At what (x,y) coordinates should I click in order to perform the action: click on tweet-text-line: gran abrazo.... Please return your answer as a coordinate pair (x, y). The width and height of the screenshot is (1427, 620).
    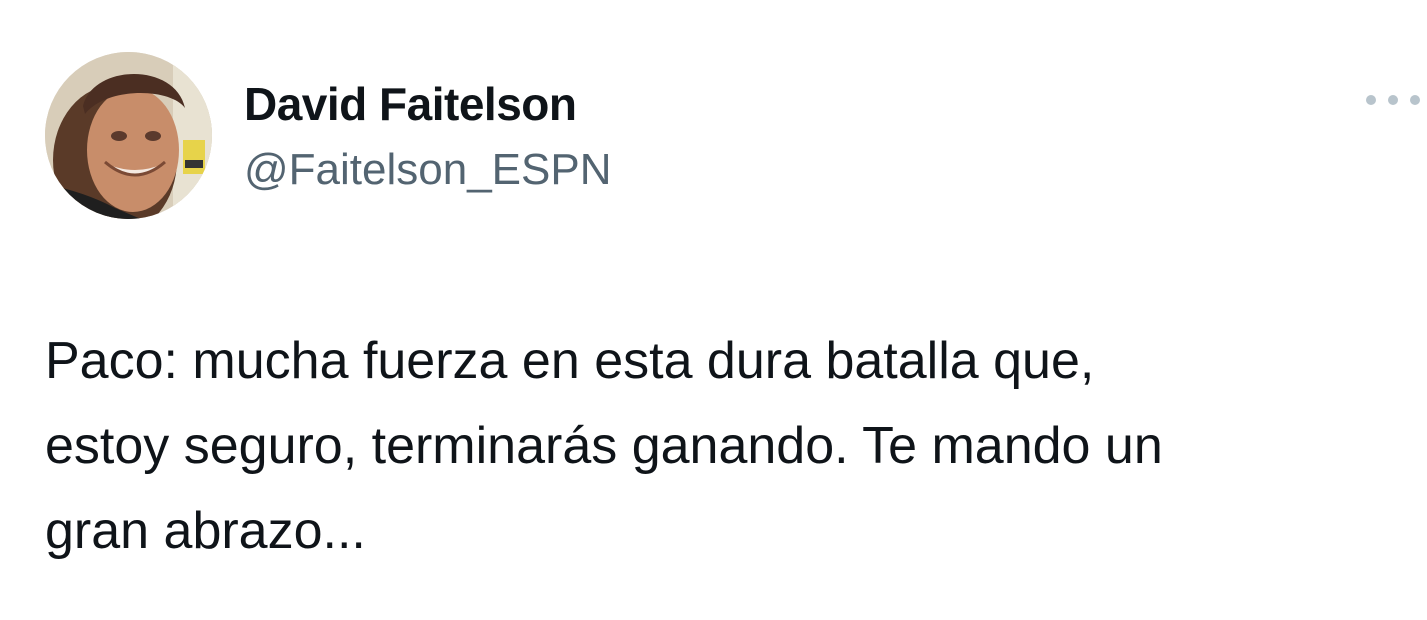
    Looking at the image, I should click on (205, 531).